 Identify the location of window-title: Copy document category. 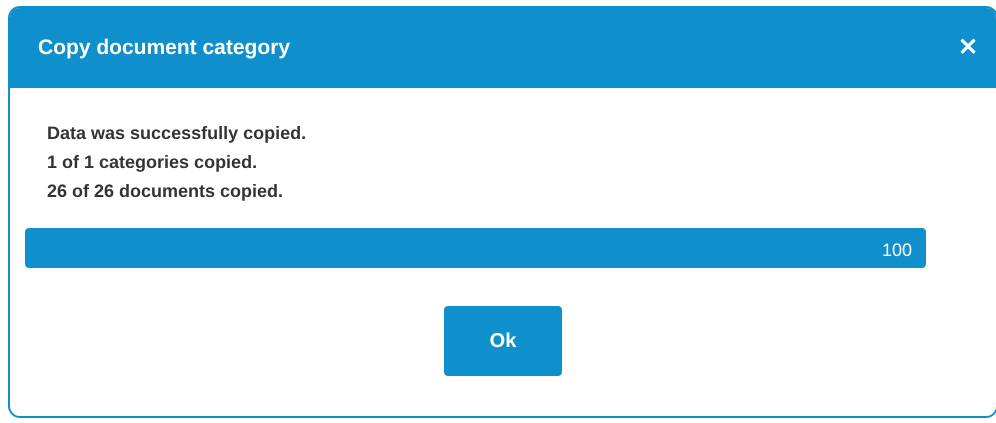
(164, 48).